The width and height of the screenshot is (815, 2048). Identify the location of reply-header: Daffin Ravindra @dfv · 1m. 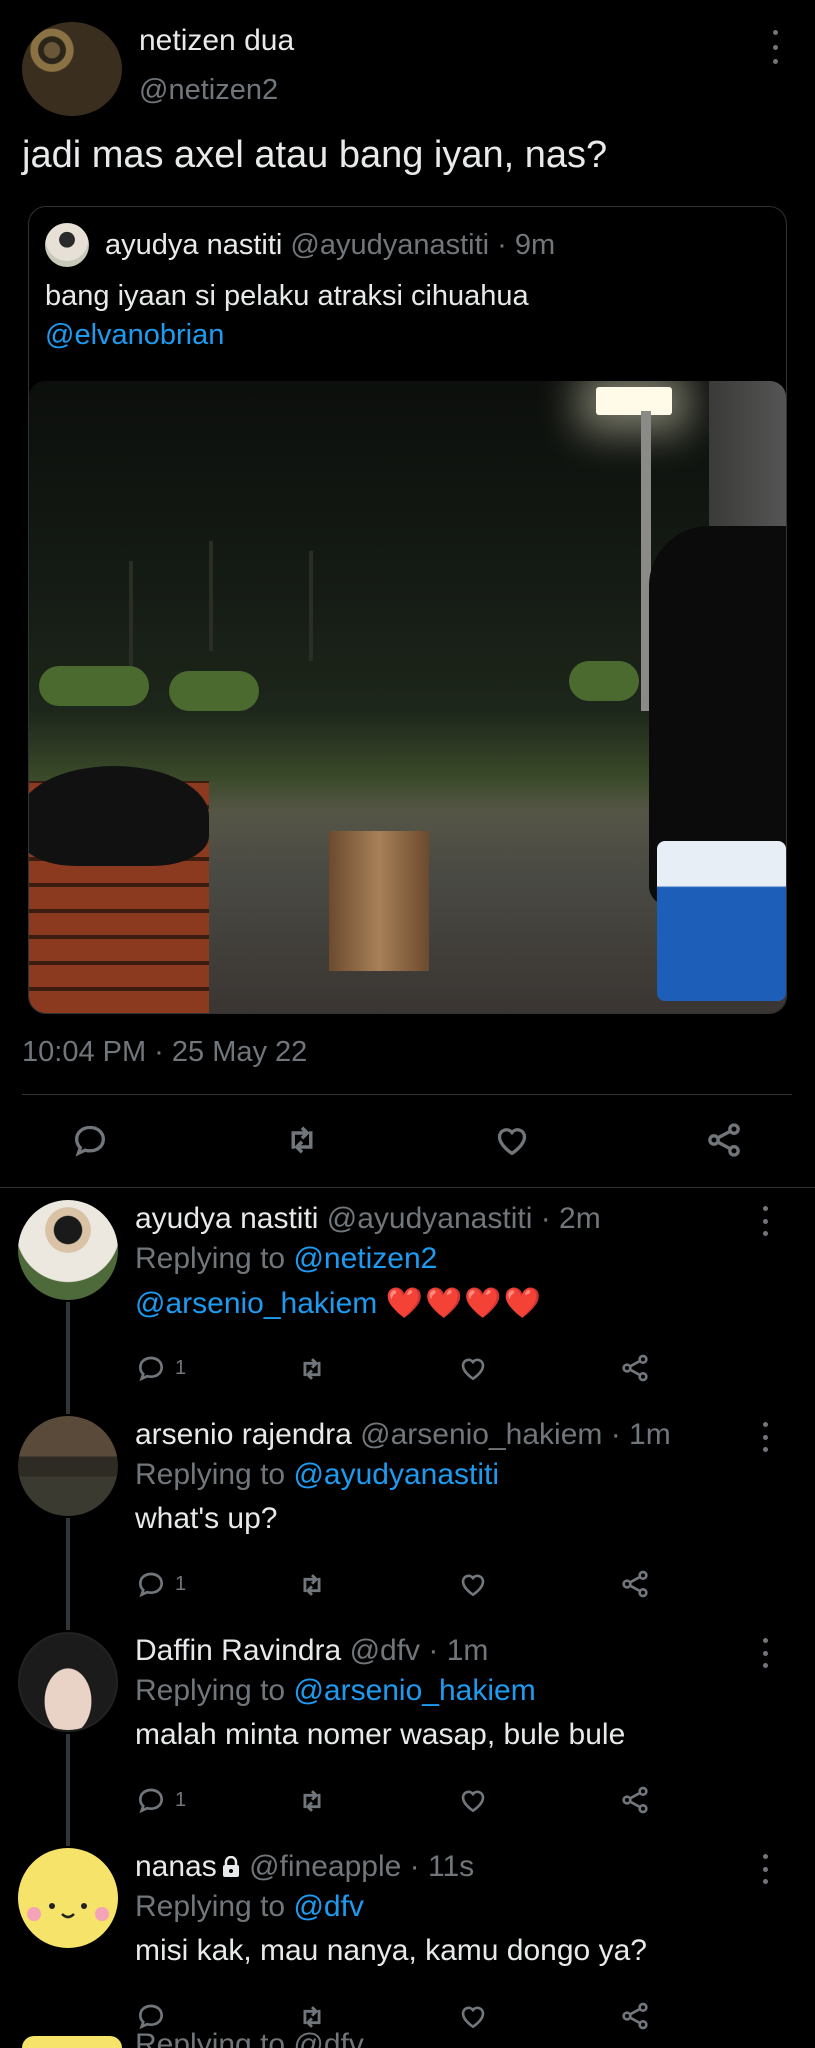
(311, 1651).